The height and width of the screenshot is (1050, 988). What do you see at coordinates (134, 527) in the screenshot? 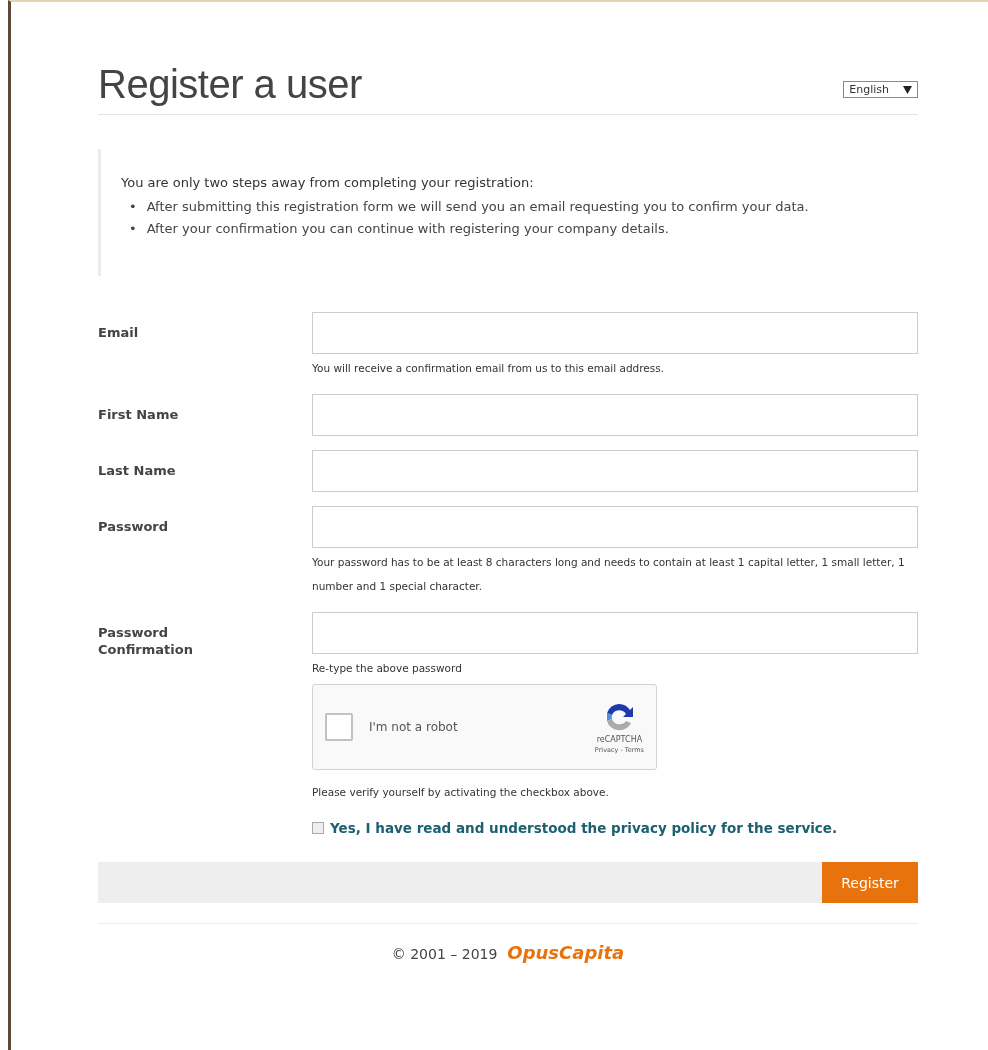
I see `field-label: Password` at bounding box center [134, 527].